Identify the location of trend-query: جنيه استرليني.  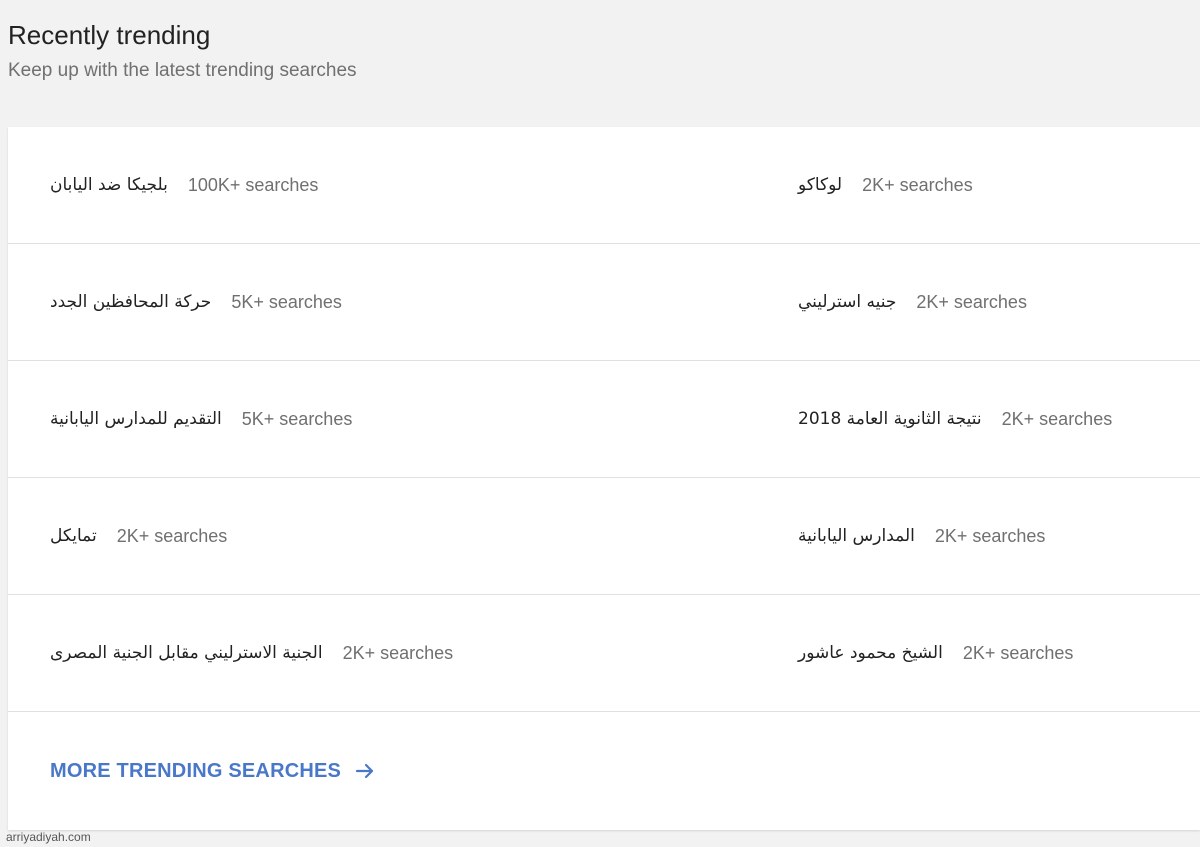
(847, 302).